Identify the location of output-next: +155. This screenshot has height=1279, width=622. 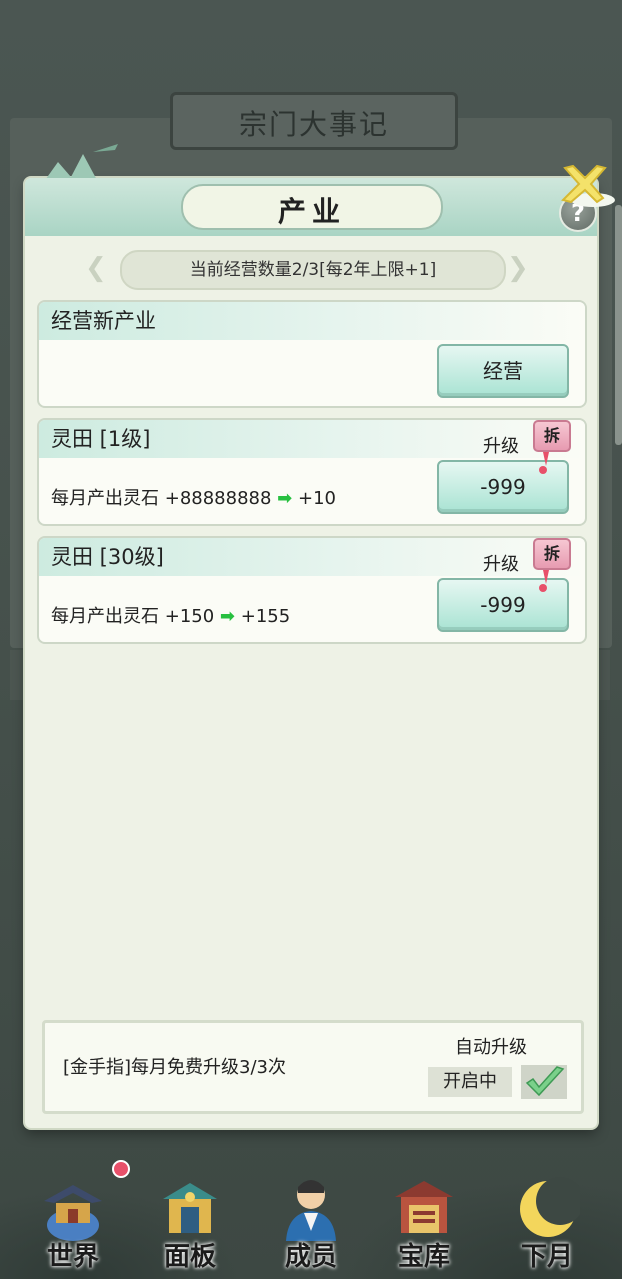
(265, 616).